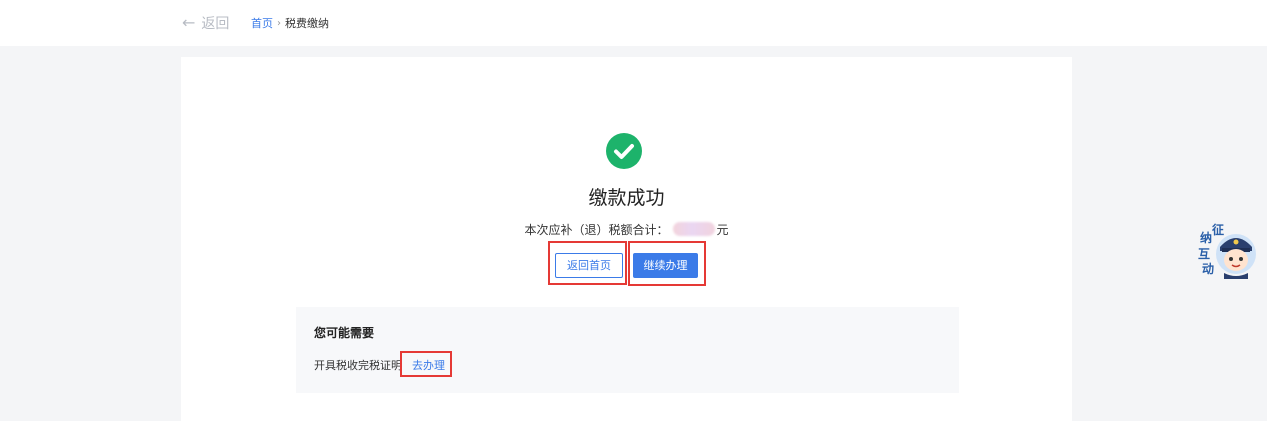 The image size is (1267, 421). Describe the element at coordinates (693, 229) in the screenshot. I see `redacted-amount` at that location.